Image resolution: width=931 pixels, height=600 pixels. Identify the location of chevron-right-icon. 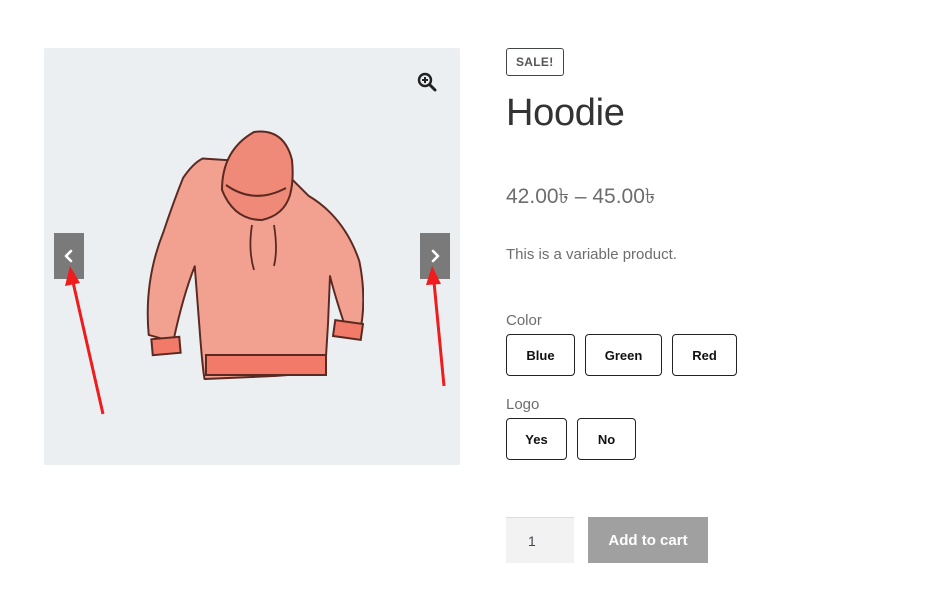
(435, 256).